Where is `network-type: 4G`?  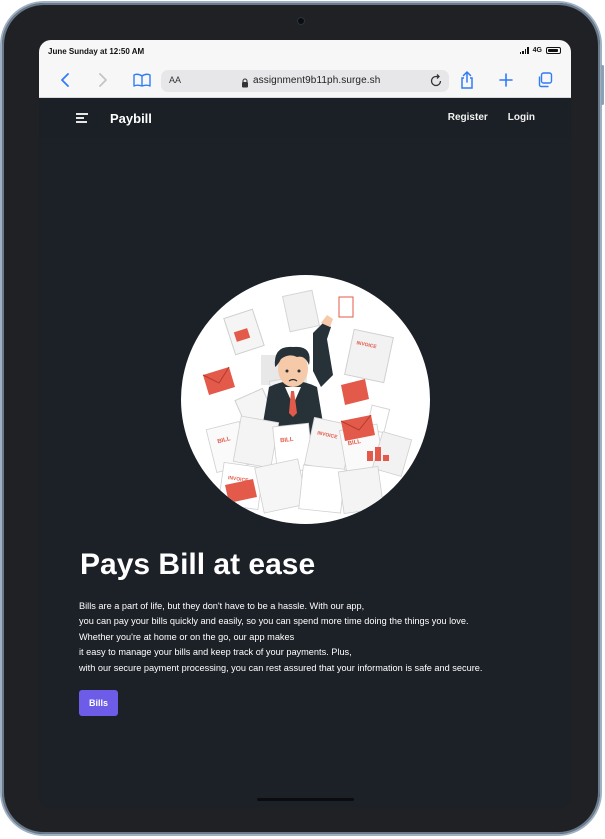 network-type: 4G is located at coordinates (537, 50).